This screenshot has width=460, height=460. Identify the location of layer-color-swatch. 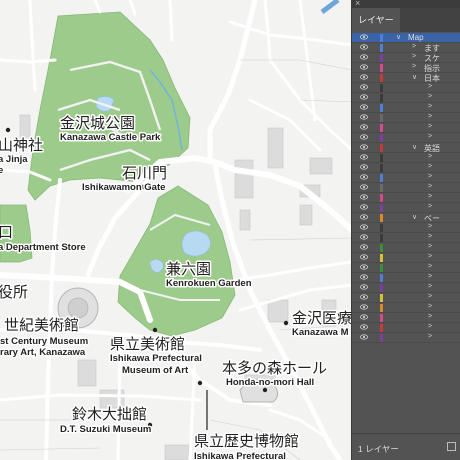
(381, 228).